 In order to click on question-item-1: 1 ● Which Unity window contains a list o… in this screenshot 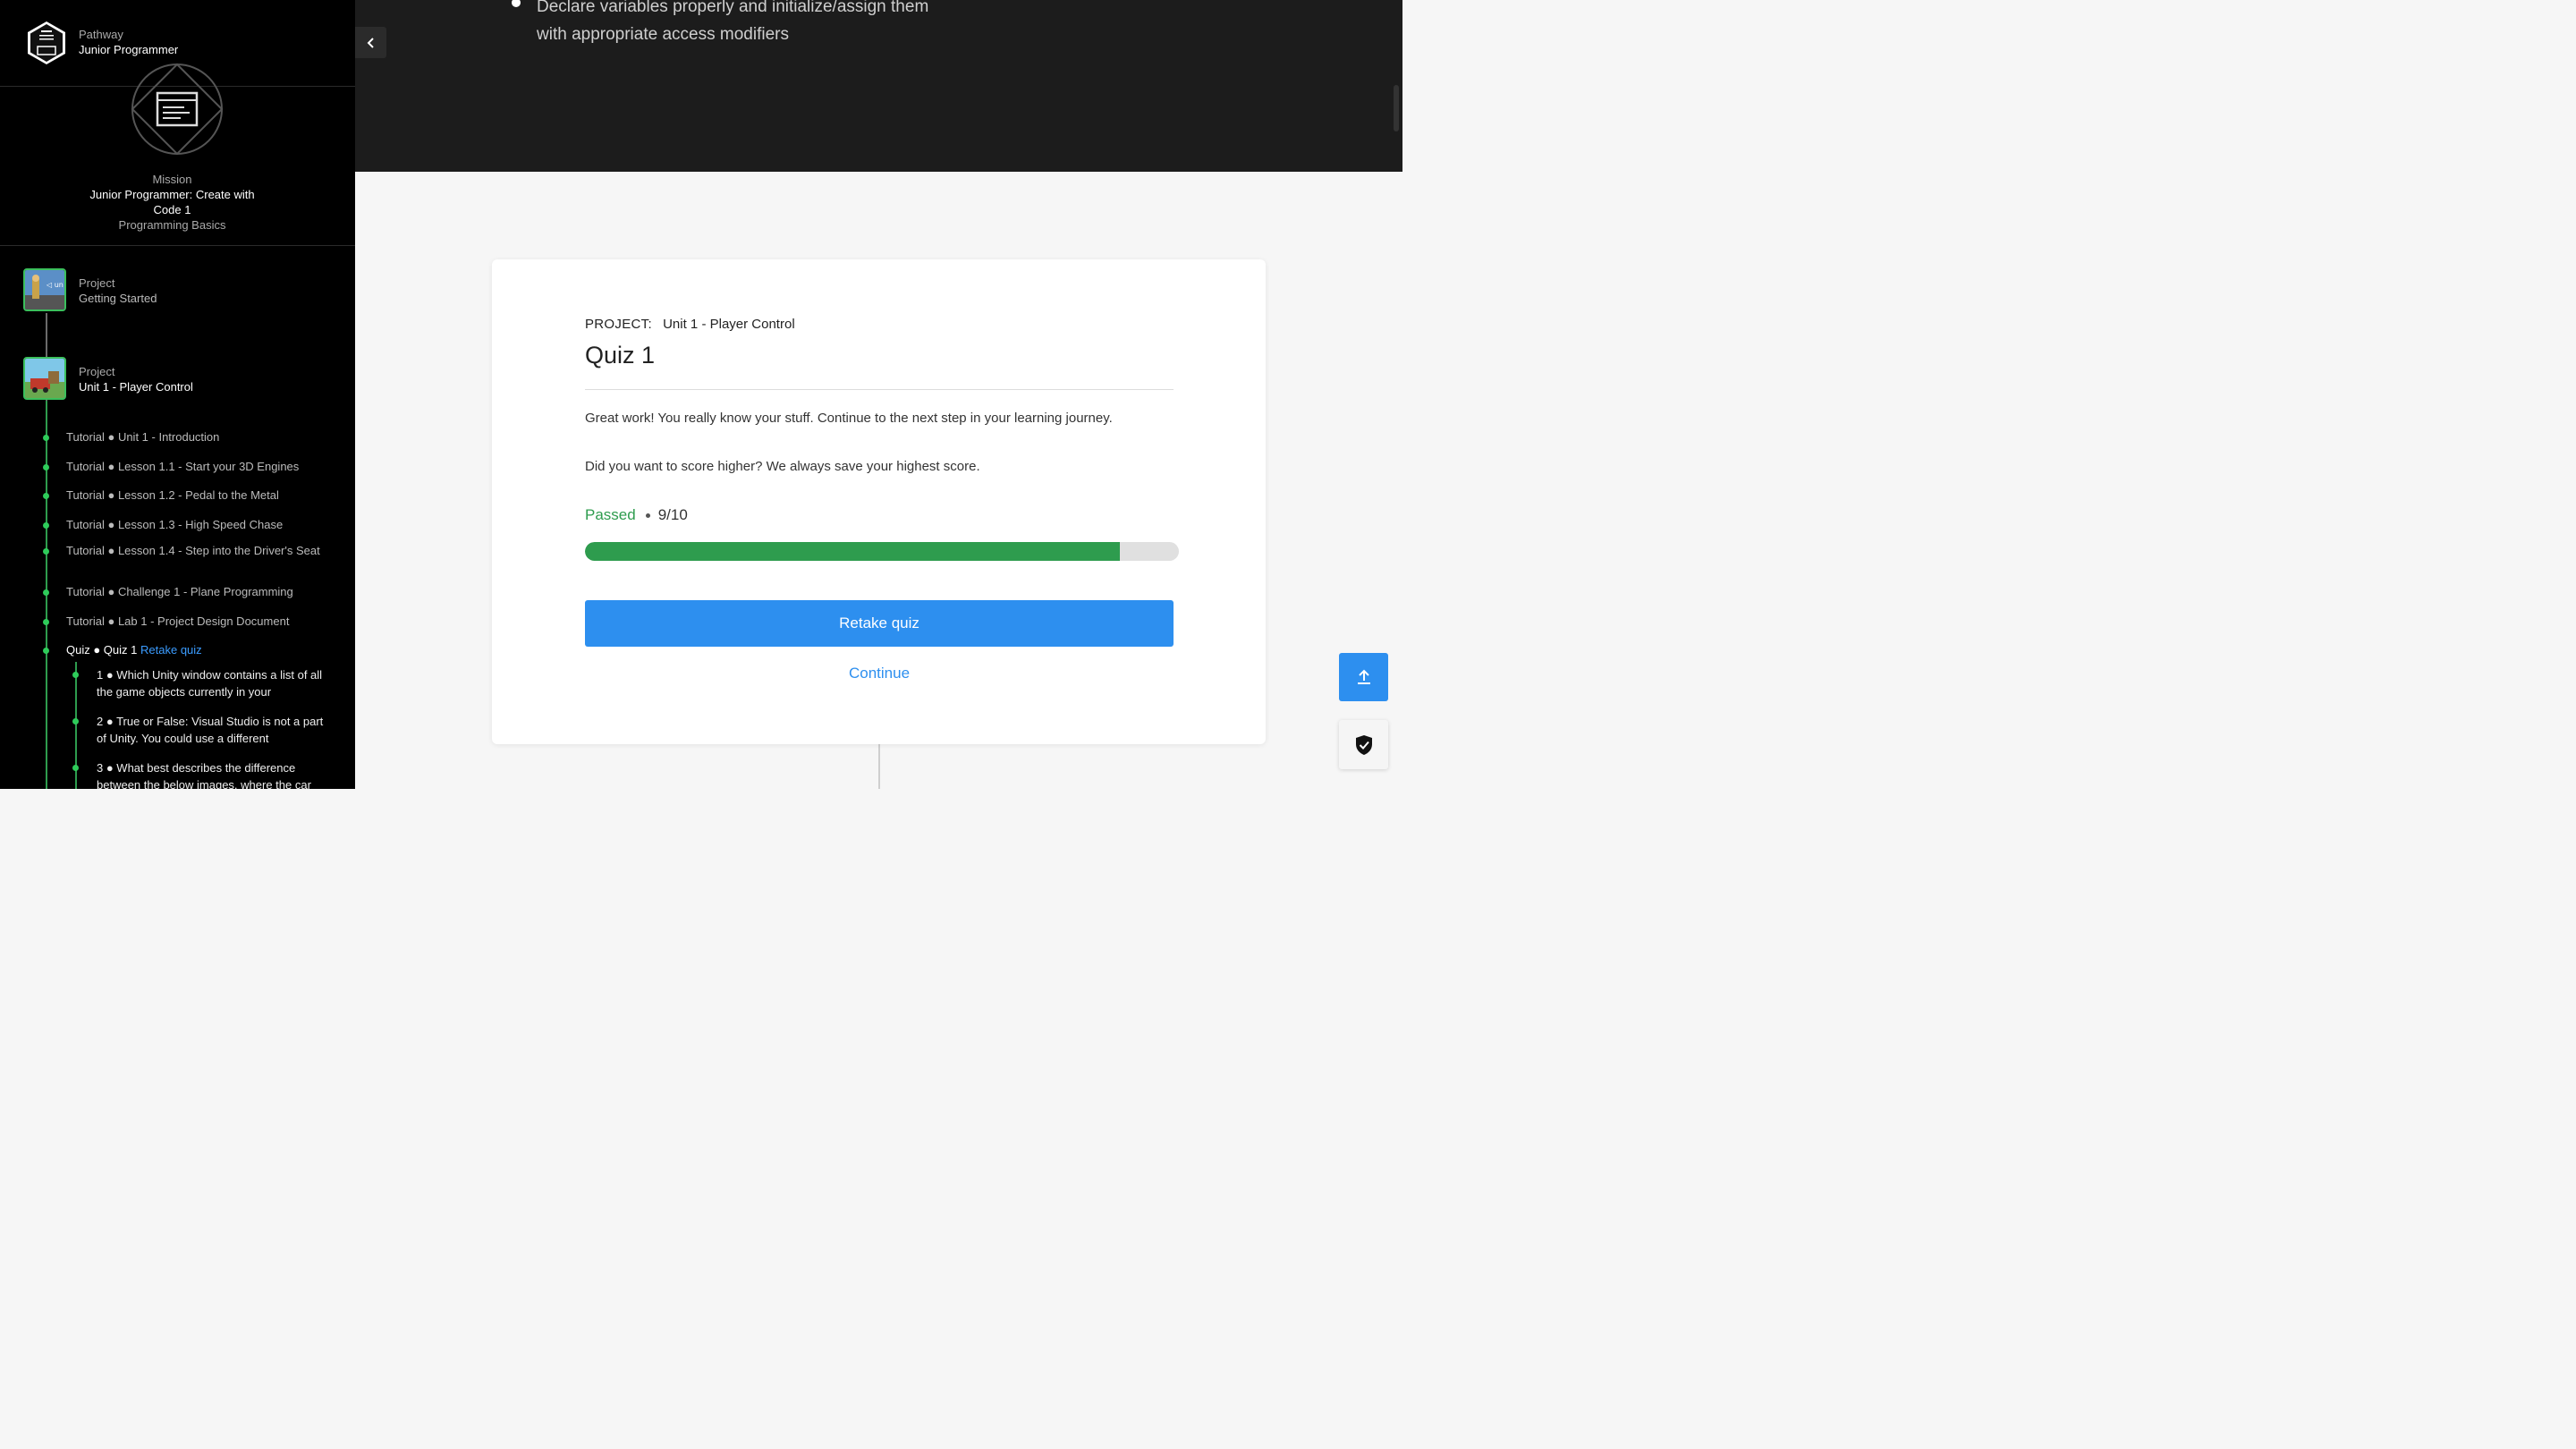, I will do `click(215, 683)`.